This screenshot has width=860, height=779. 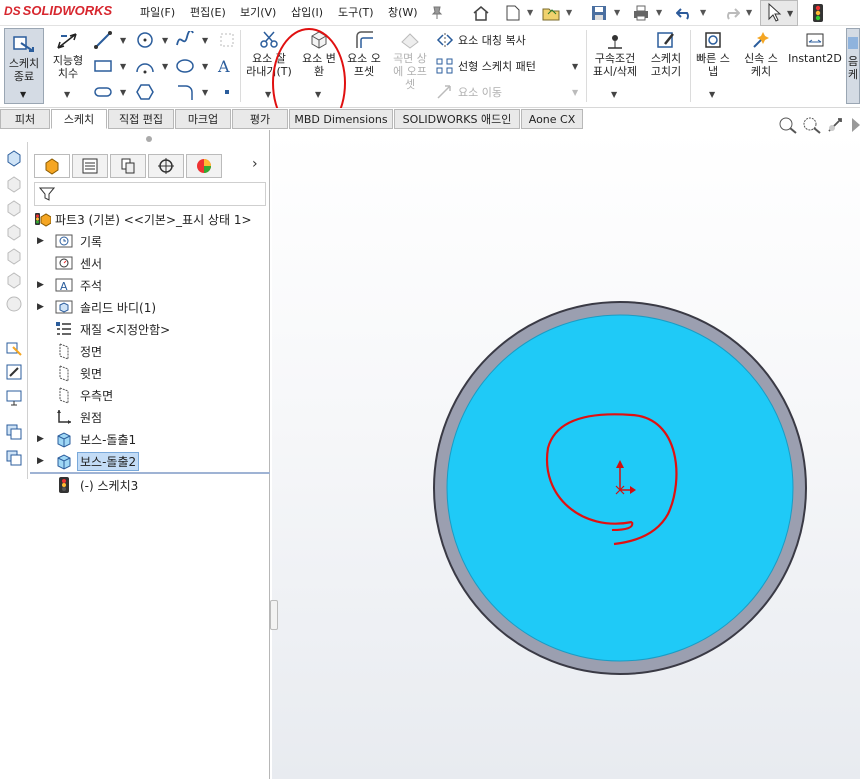 What do you see at coordinates (157, 12) in the screenshot?
I see `menu-file: 파일(F)` at bounding box center [157, 12].